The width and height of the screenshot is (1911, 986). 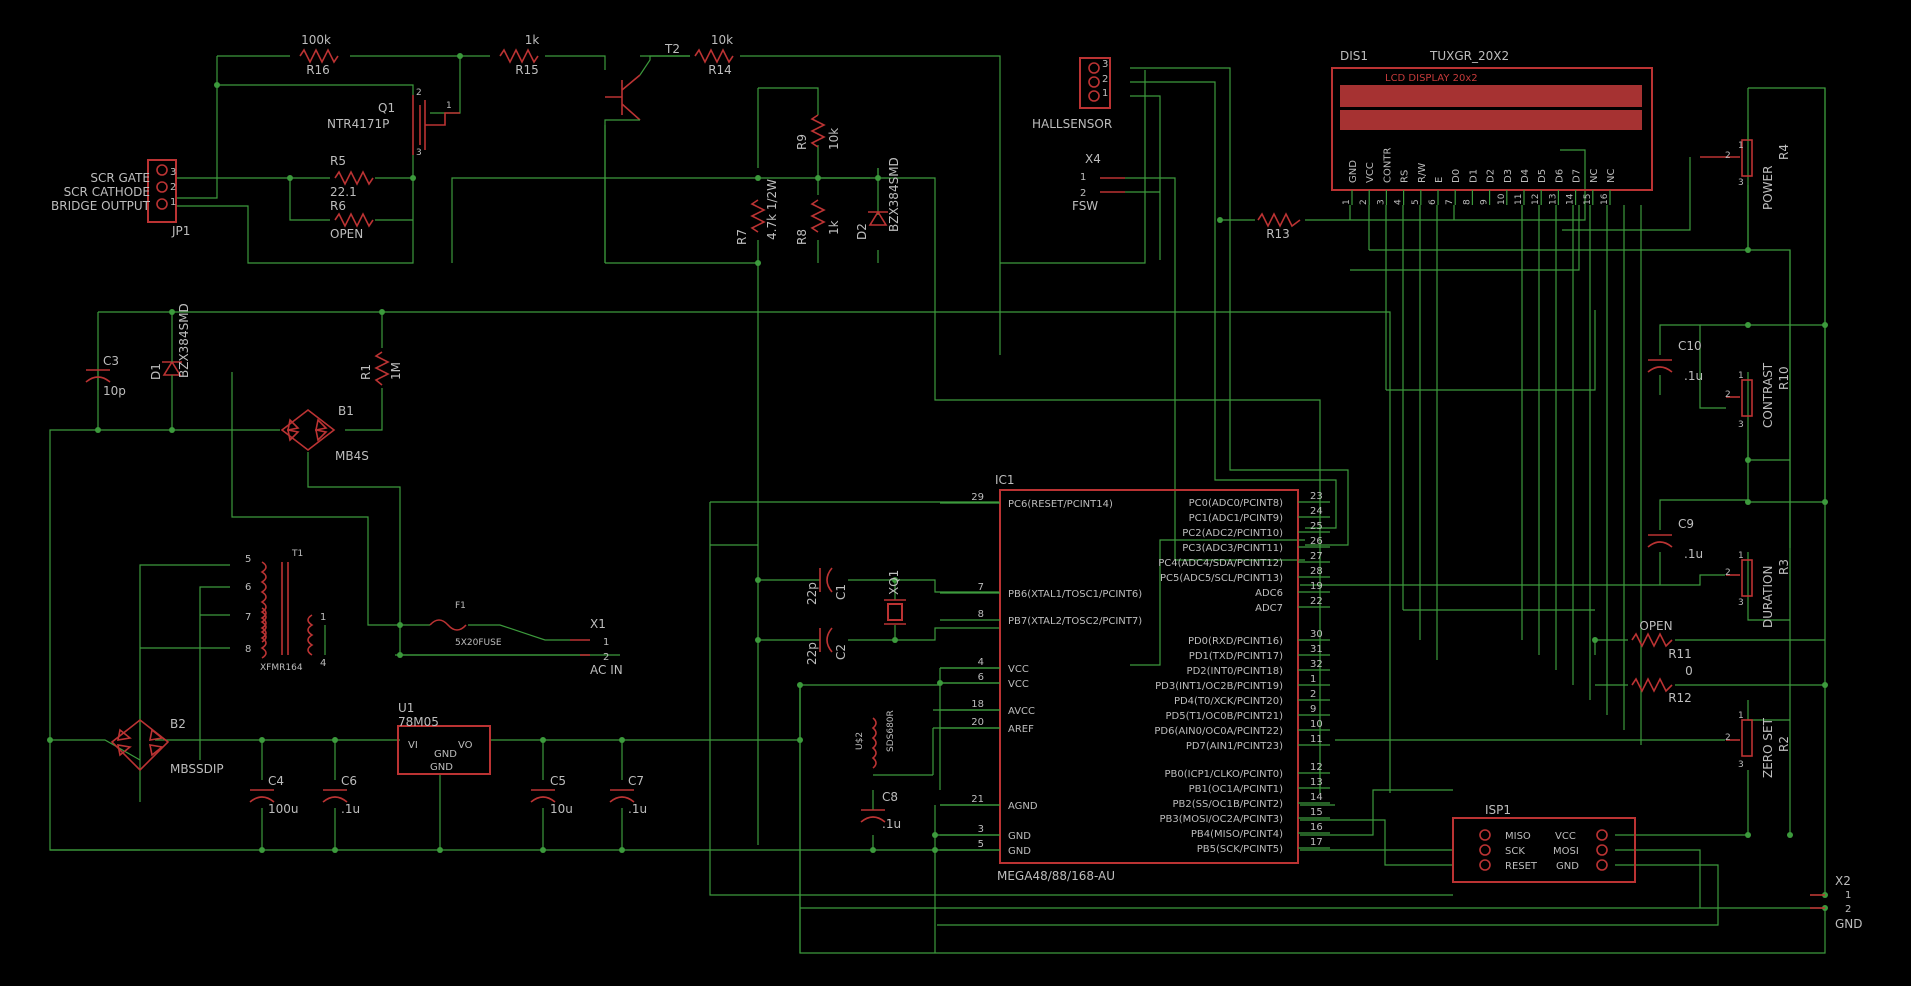 What do you see at coordinates (1105, 93) in the screenshot?
I see `hall-pin-1: 1` at bounding box center [1105, 93].